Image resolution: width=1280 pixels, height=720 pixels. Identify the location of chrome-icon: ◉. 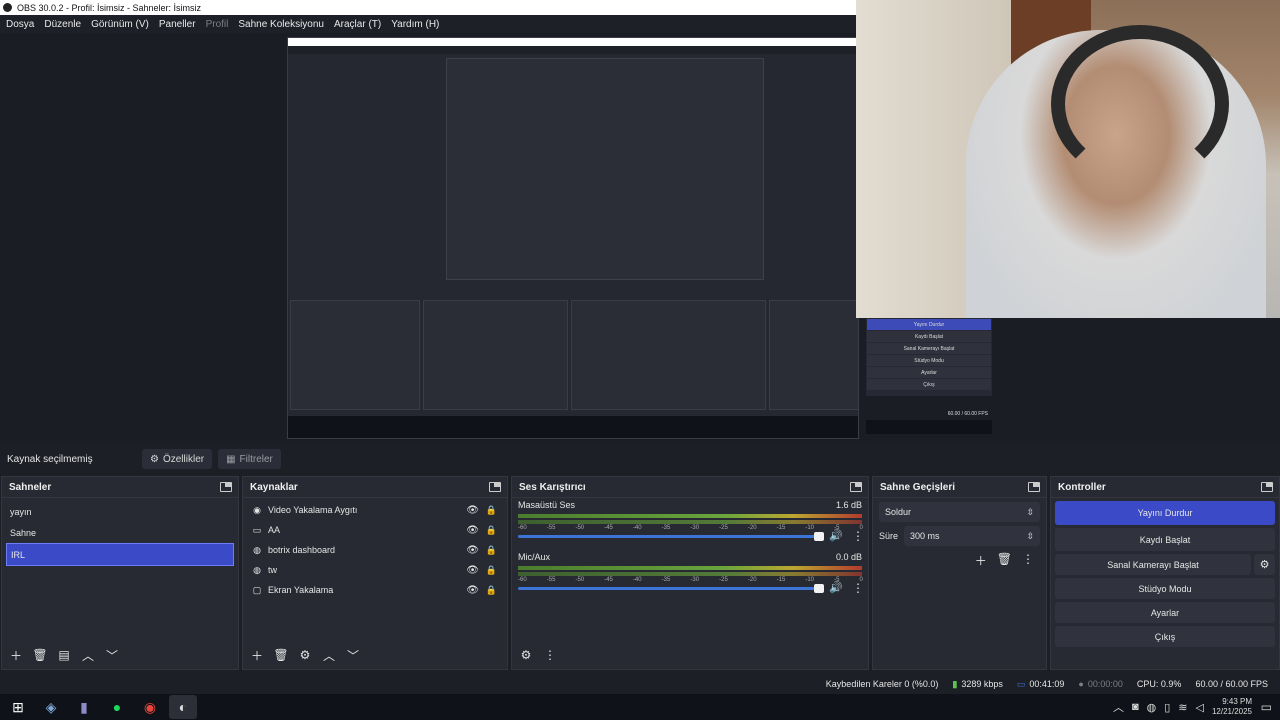
(150, 707).